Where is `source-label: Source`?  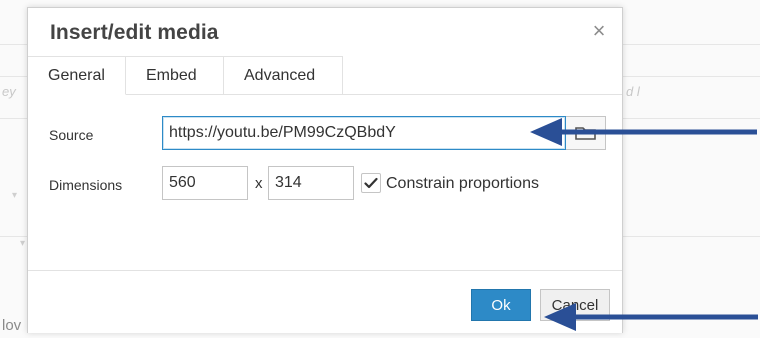
source-label: Source is located at coordinates (71, 135).